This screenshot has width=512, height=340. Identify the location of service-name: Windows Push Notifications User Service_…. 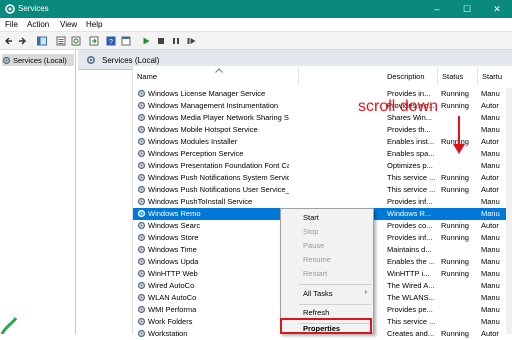
(218, 189).